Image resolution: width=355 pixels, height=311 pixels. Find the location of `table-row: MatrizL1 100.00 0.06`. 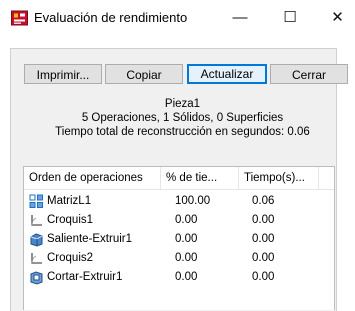

table-row: MatrizL1 100.00 0.06 is located at coordinates (179, 201).